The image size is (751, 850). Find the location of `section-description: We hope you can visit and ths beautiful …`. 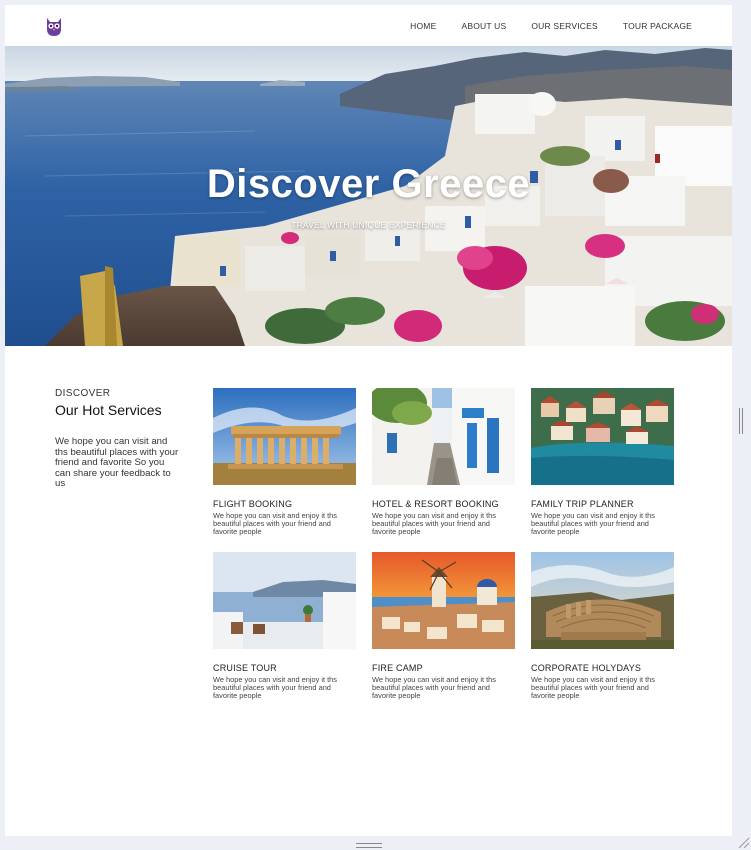

section-description: We hope you can visit and ths beautiful … is located at coordinates (117, 462).